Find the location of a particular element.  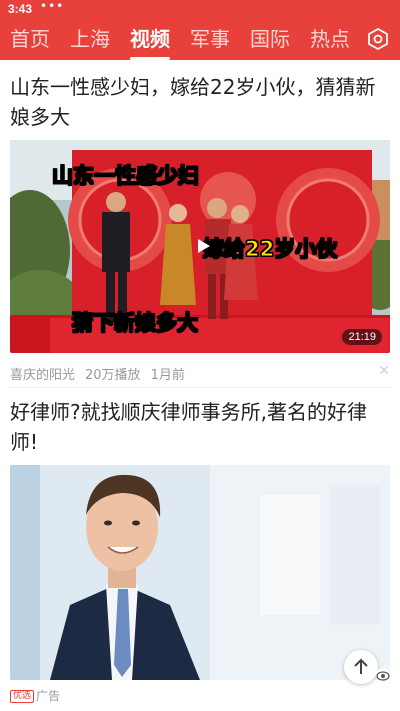

tab-hot: 热点 is located at coordinates (330, 39).